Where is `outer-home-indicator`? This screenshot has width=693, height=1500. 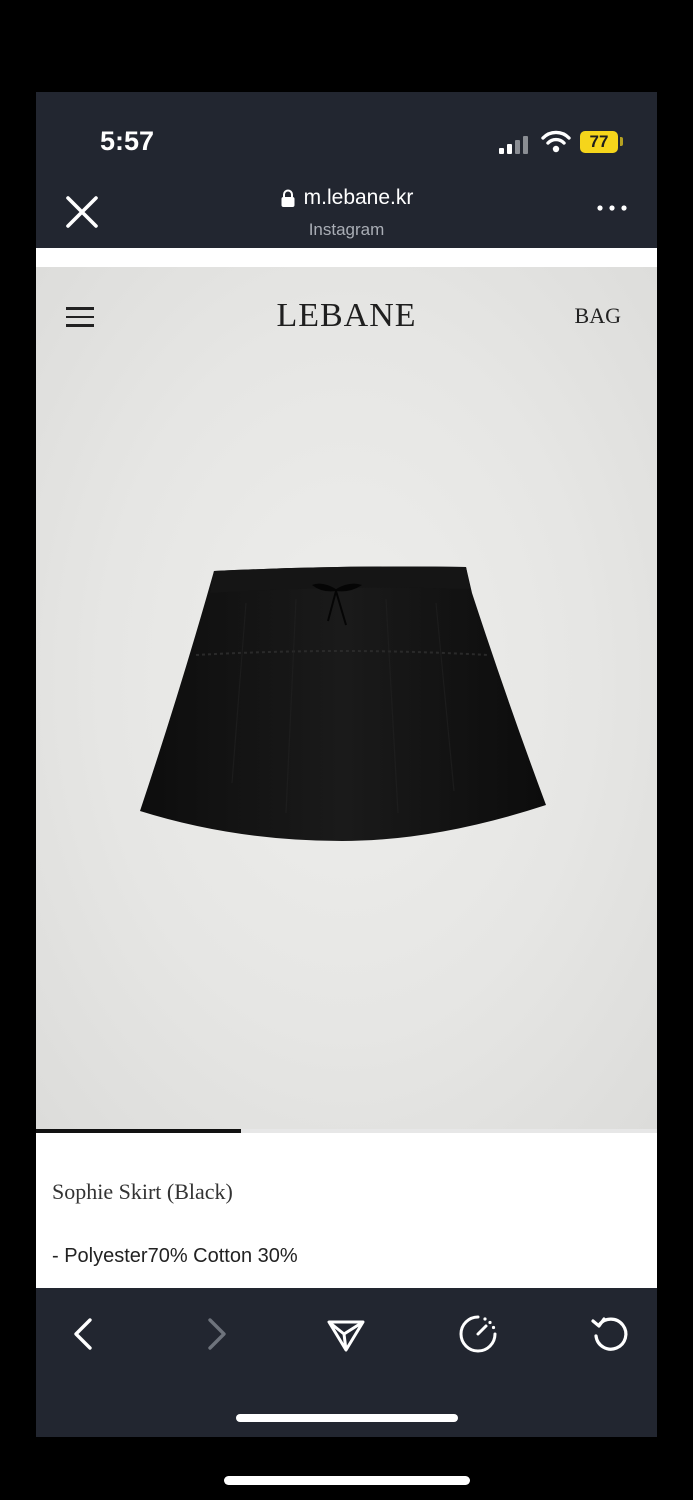 outer-home-indicator is located at coordinates (347, 1480).